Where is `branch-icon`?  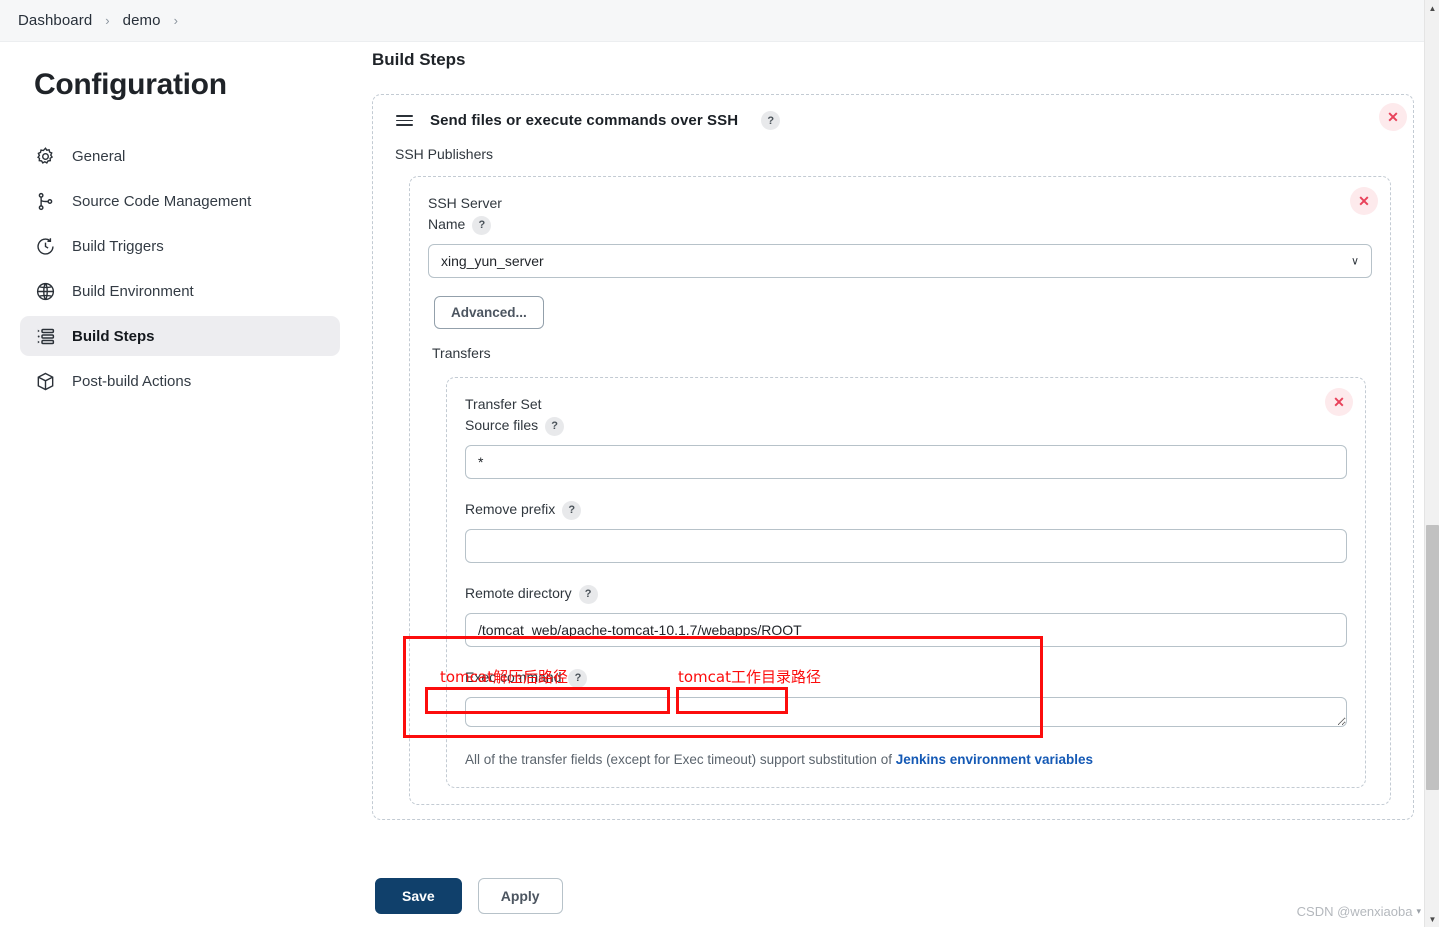
branch-icon is located at coordinates (45, 201).